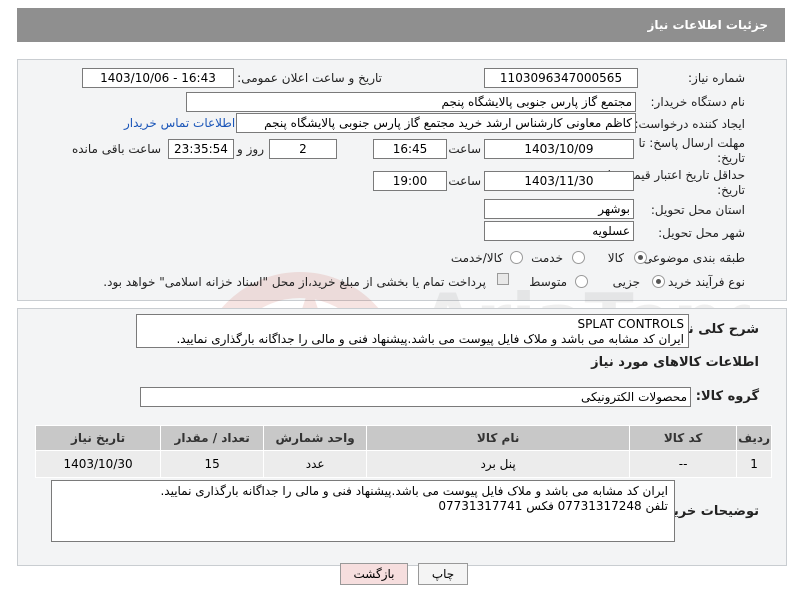 This screenshot has width=789, height=598. Describe the element at coordinates (691, 151) in the screenshot. I see `deadline-label: مهلت ارسال پاسخ: تا تاریخ:` at that location.